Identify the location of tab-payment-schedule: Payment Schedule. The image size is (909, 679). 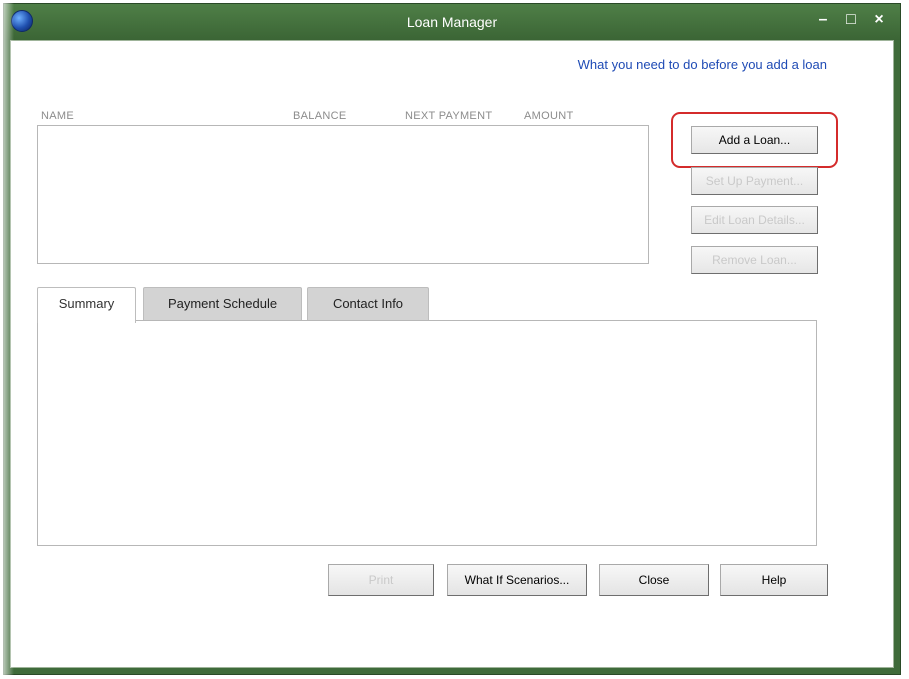
(222, 304).